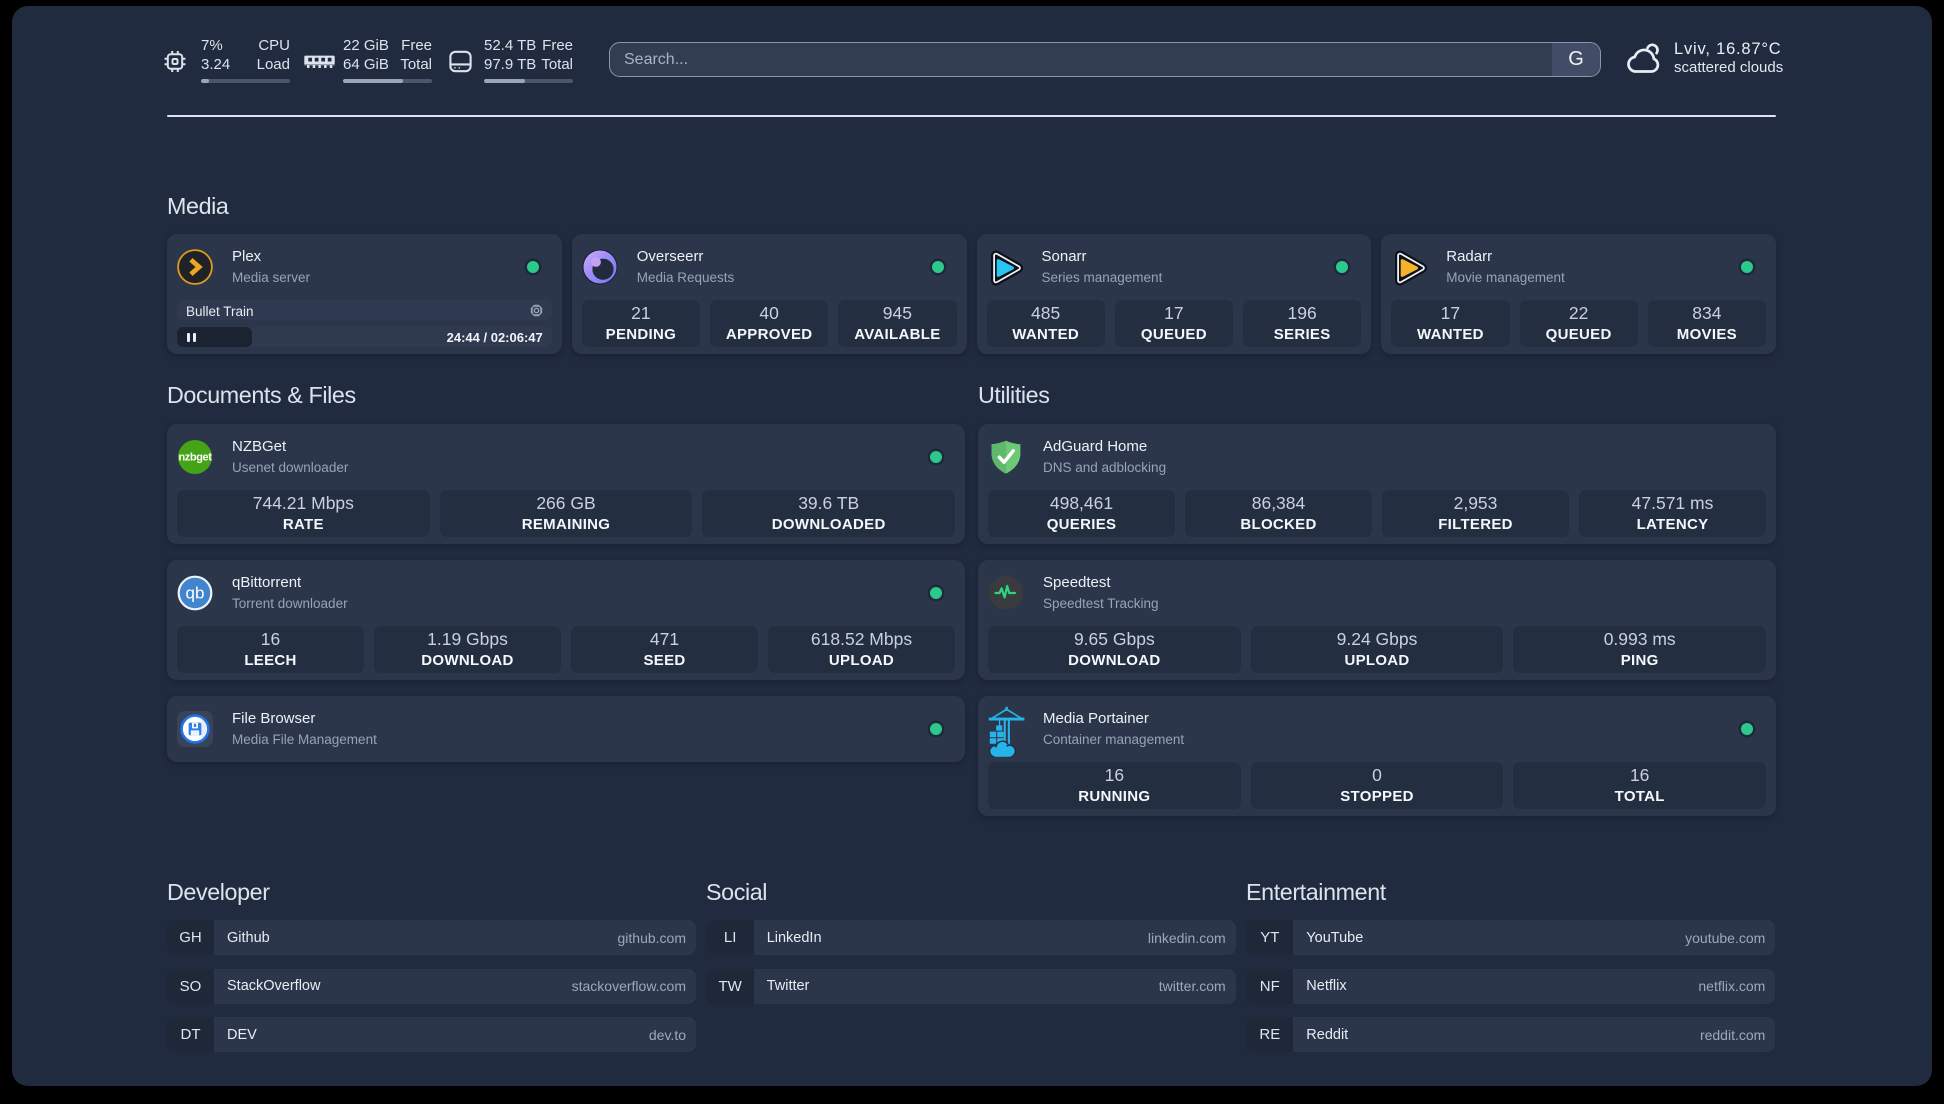  Describe the element at coordinates (195, 593) in the screenshot. I see `svg-text: qb` at that location.